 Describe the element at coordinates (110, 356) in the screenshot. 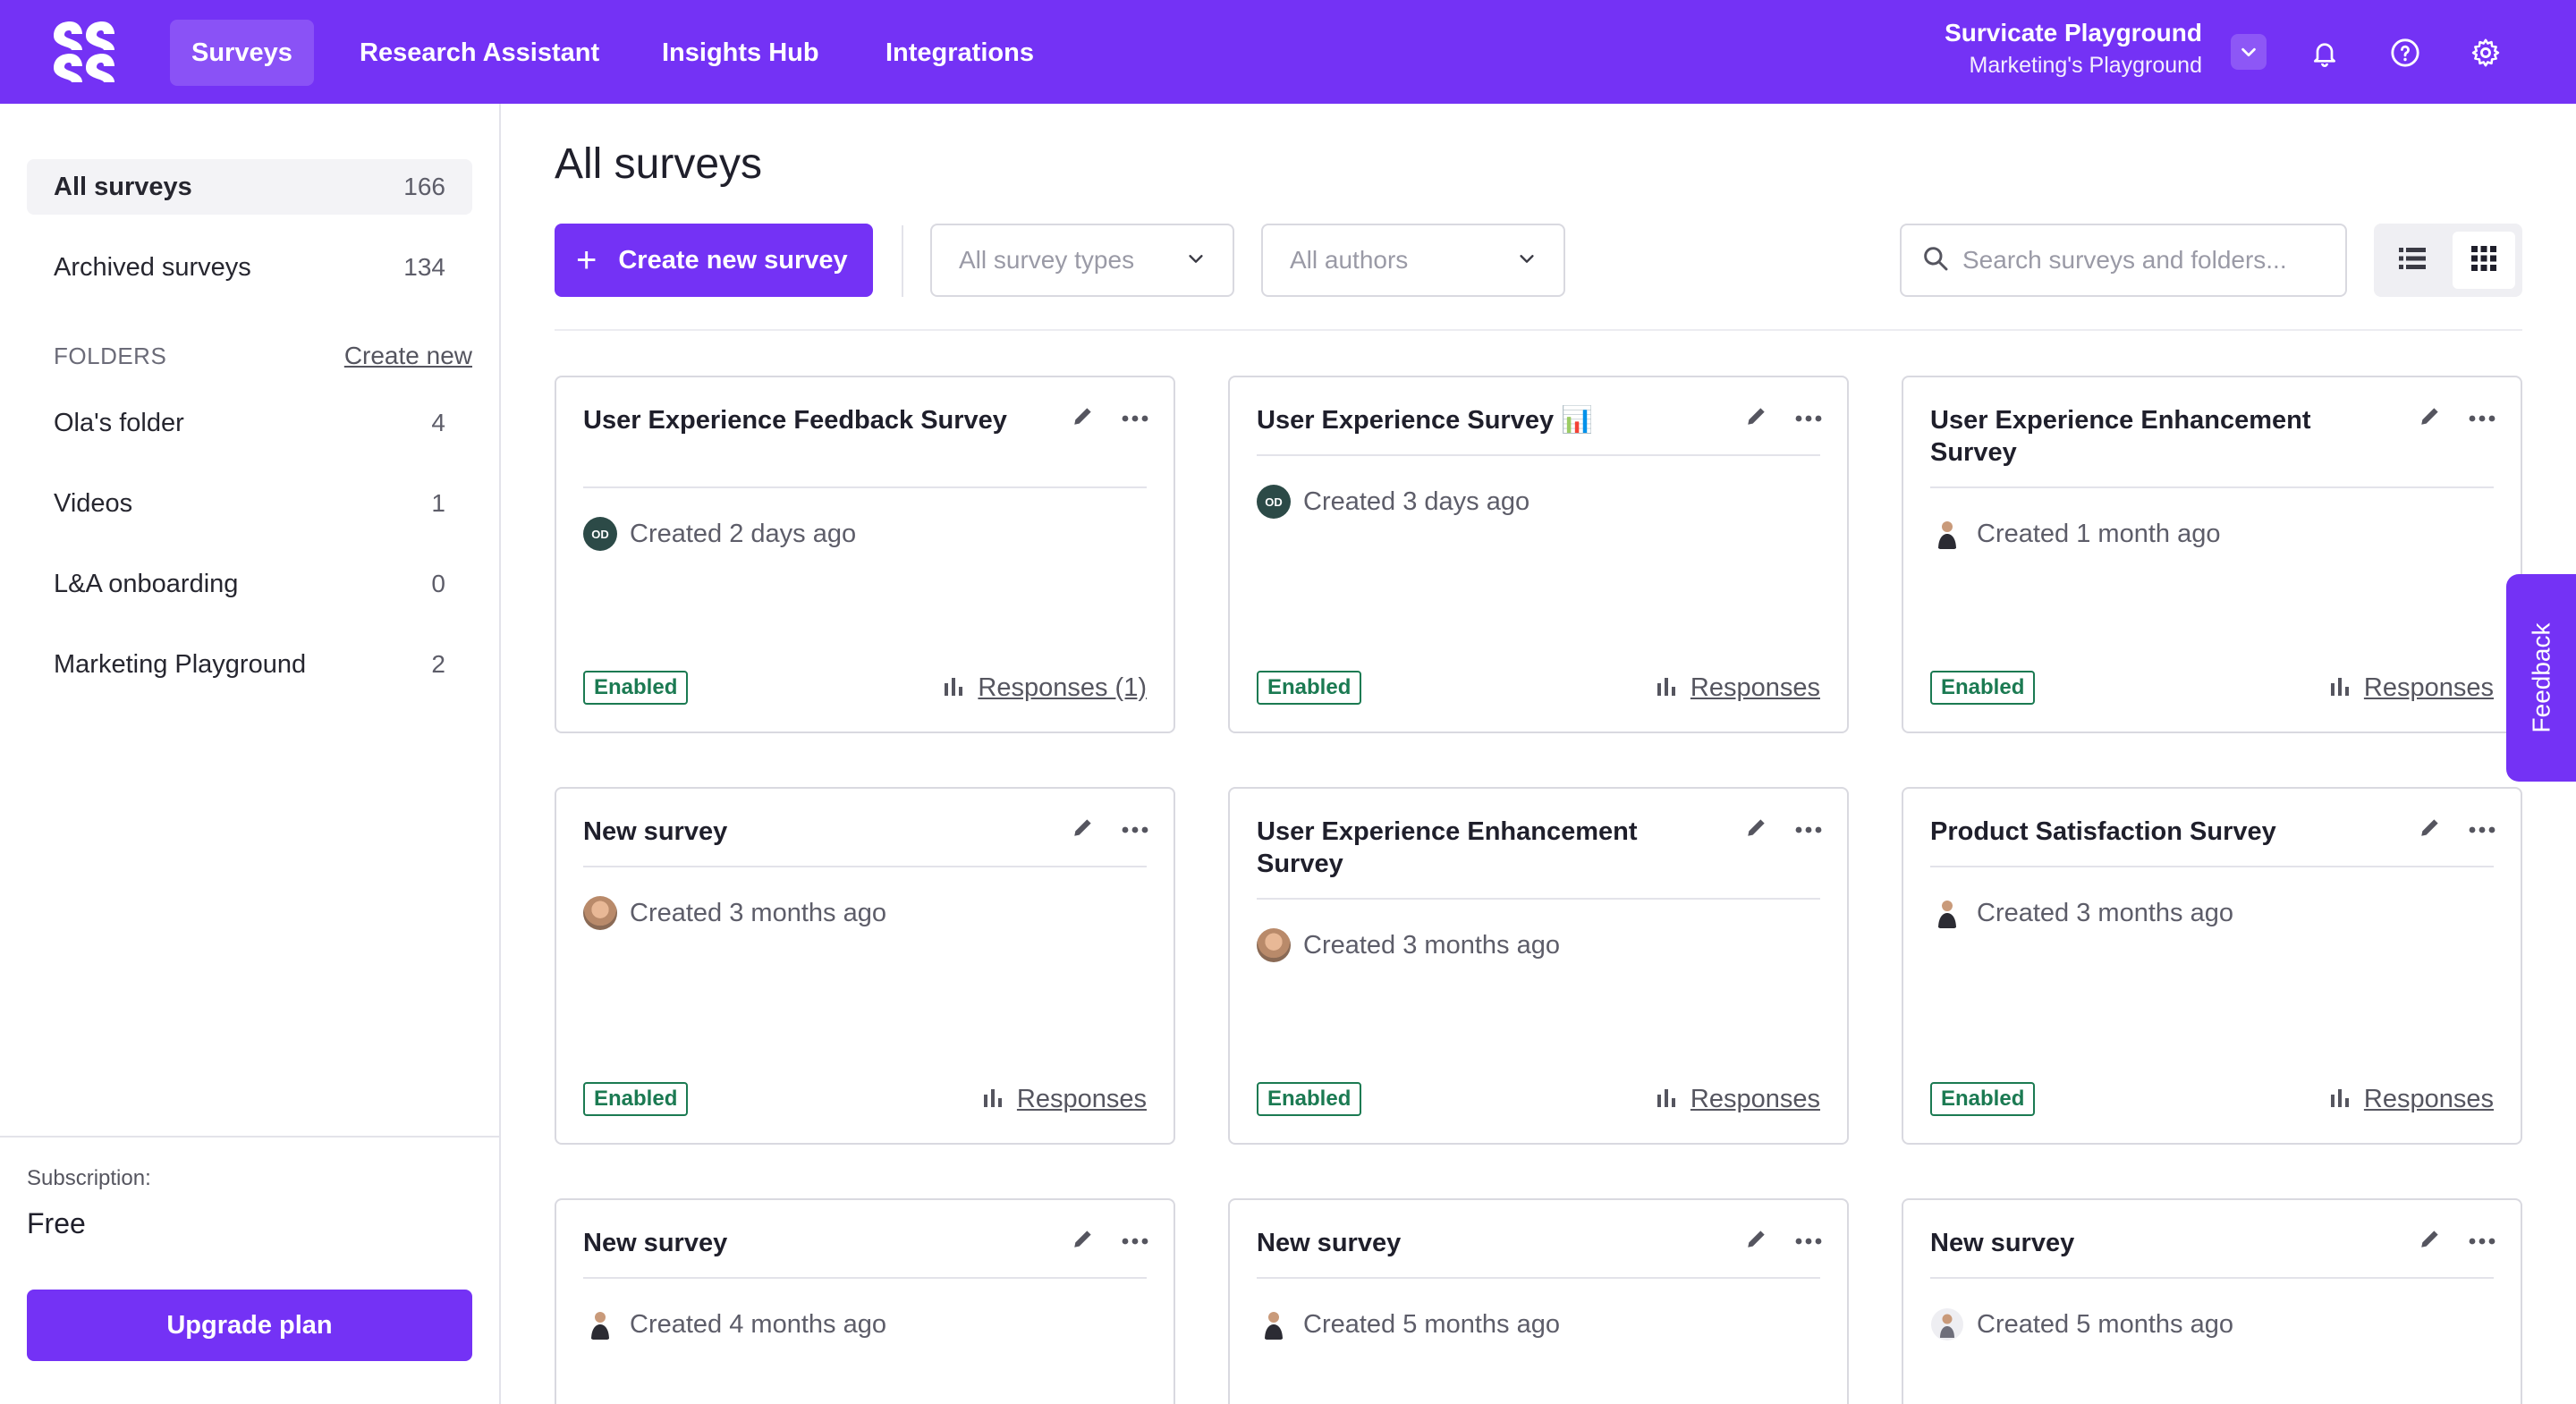

I see `folders-label: FOLDERS` at that location.